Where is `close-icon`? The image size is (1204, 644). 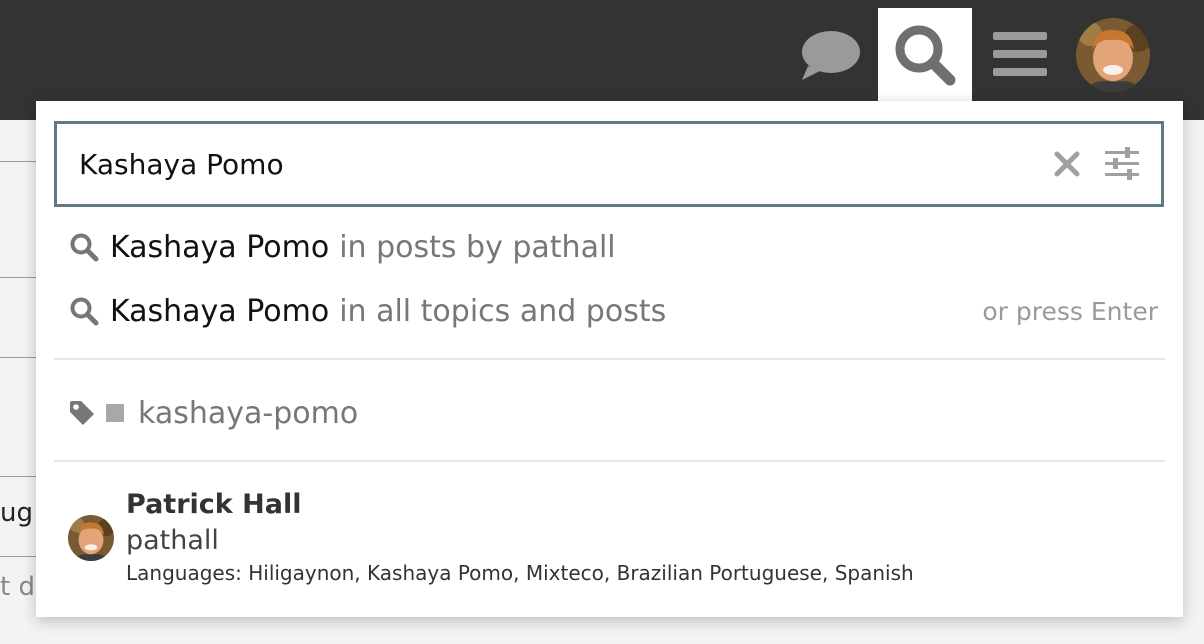
close-icon is located at coordinates (1067, 164).